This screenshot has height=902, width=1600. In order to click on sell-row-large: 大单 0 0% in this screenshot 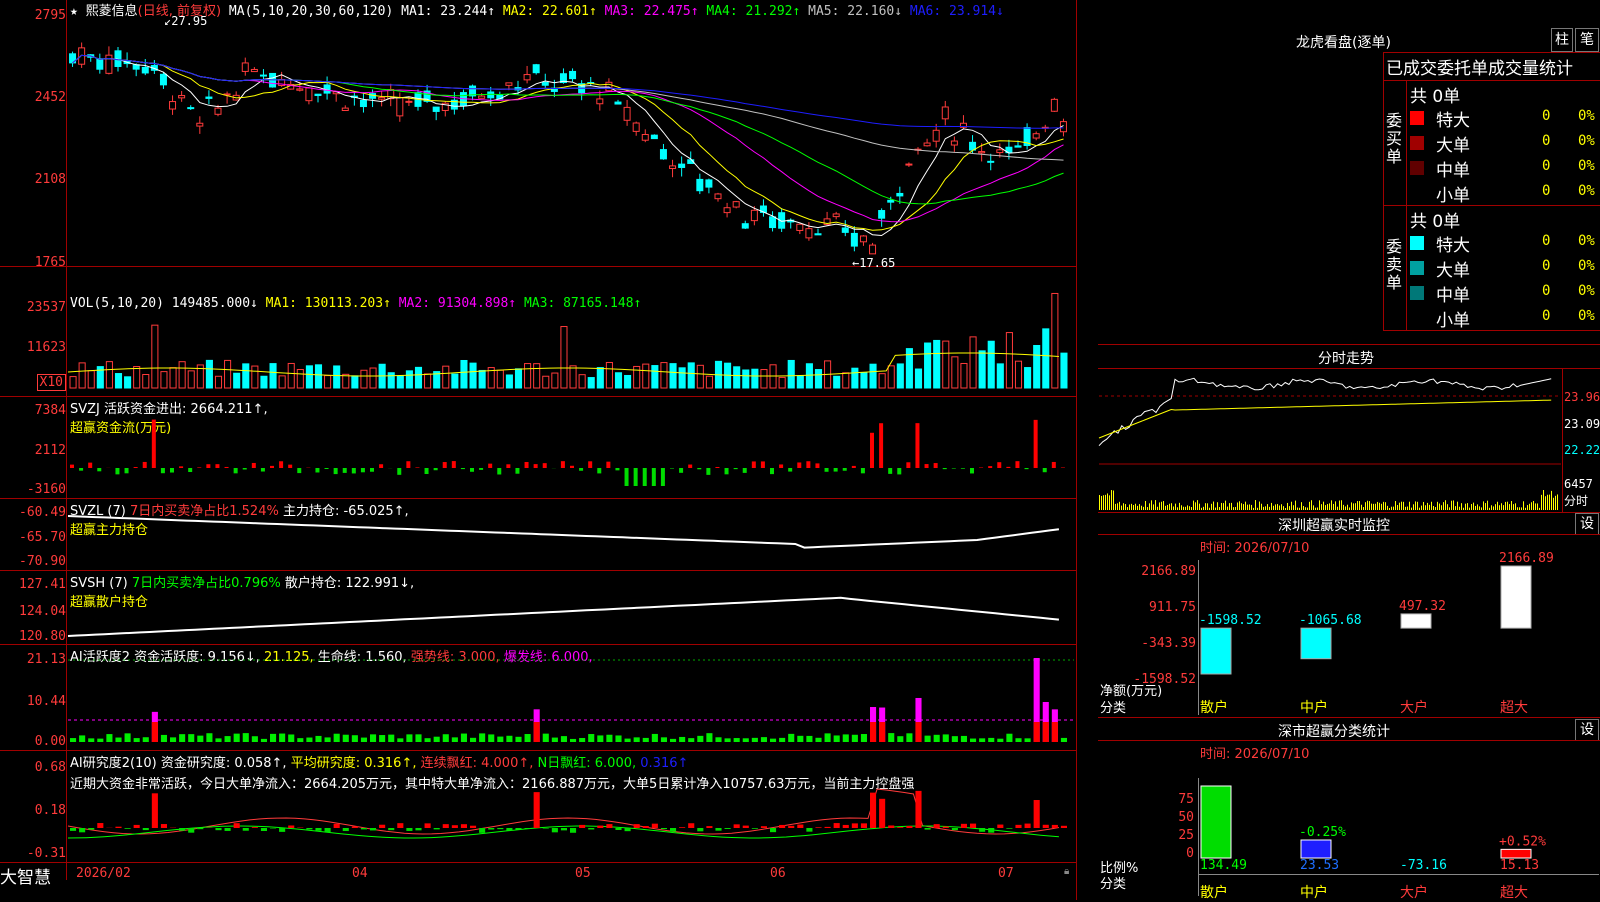, I will do `click(1503, 268)`.